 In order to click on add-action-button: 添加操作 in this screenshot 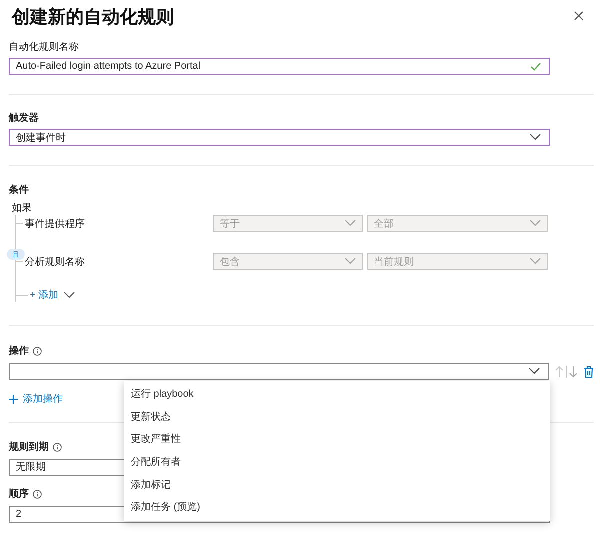, I will do `click(36, 399)`.